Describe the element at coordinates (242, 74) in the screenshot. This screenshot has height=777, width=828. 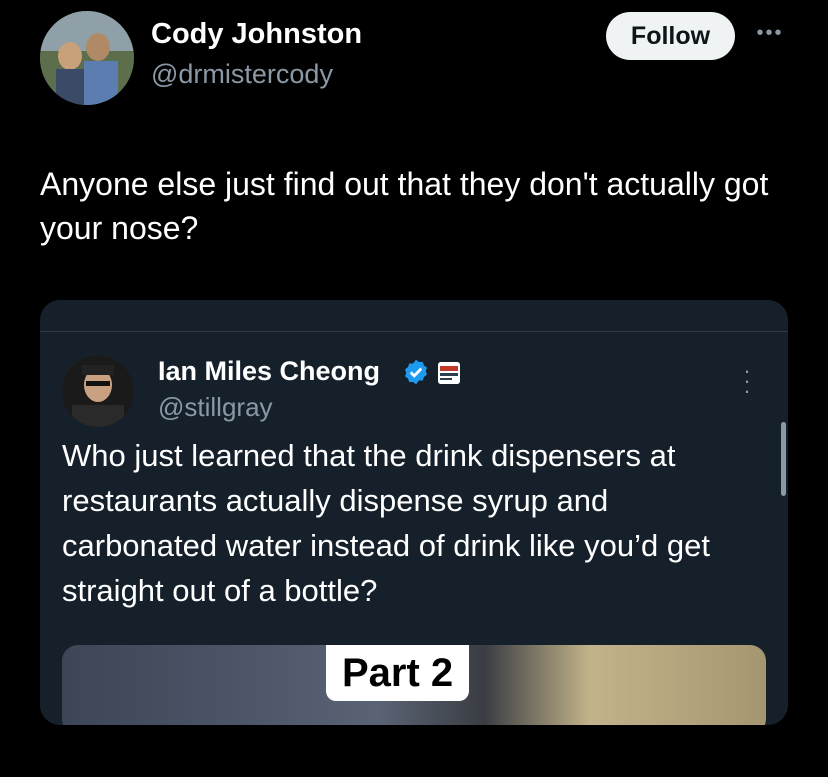
I see `author-handle: @drmistercody` at that location.